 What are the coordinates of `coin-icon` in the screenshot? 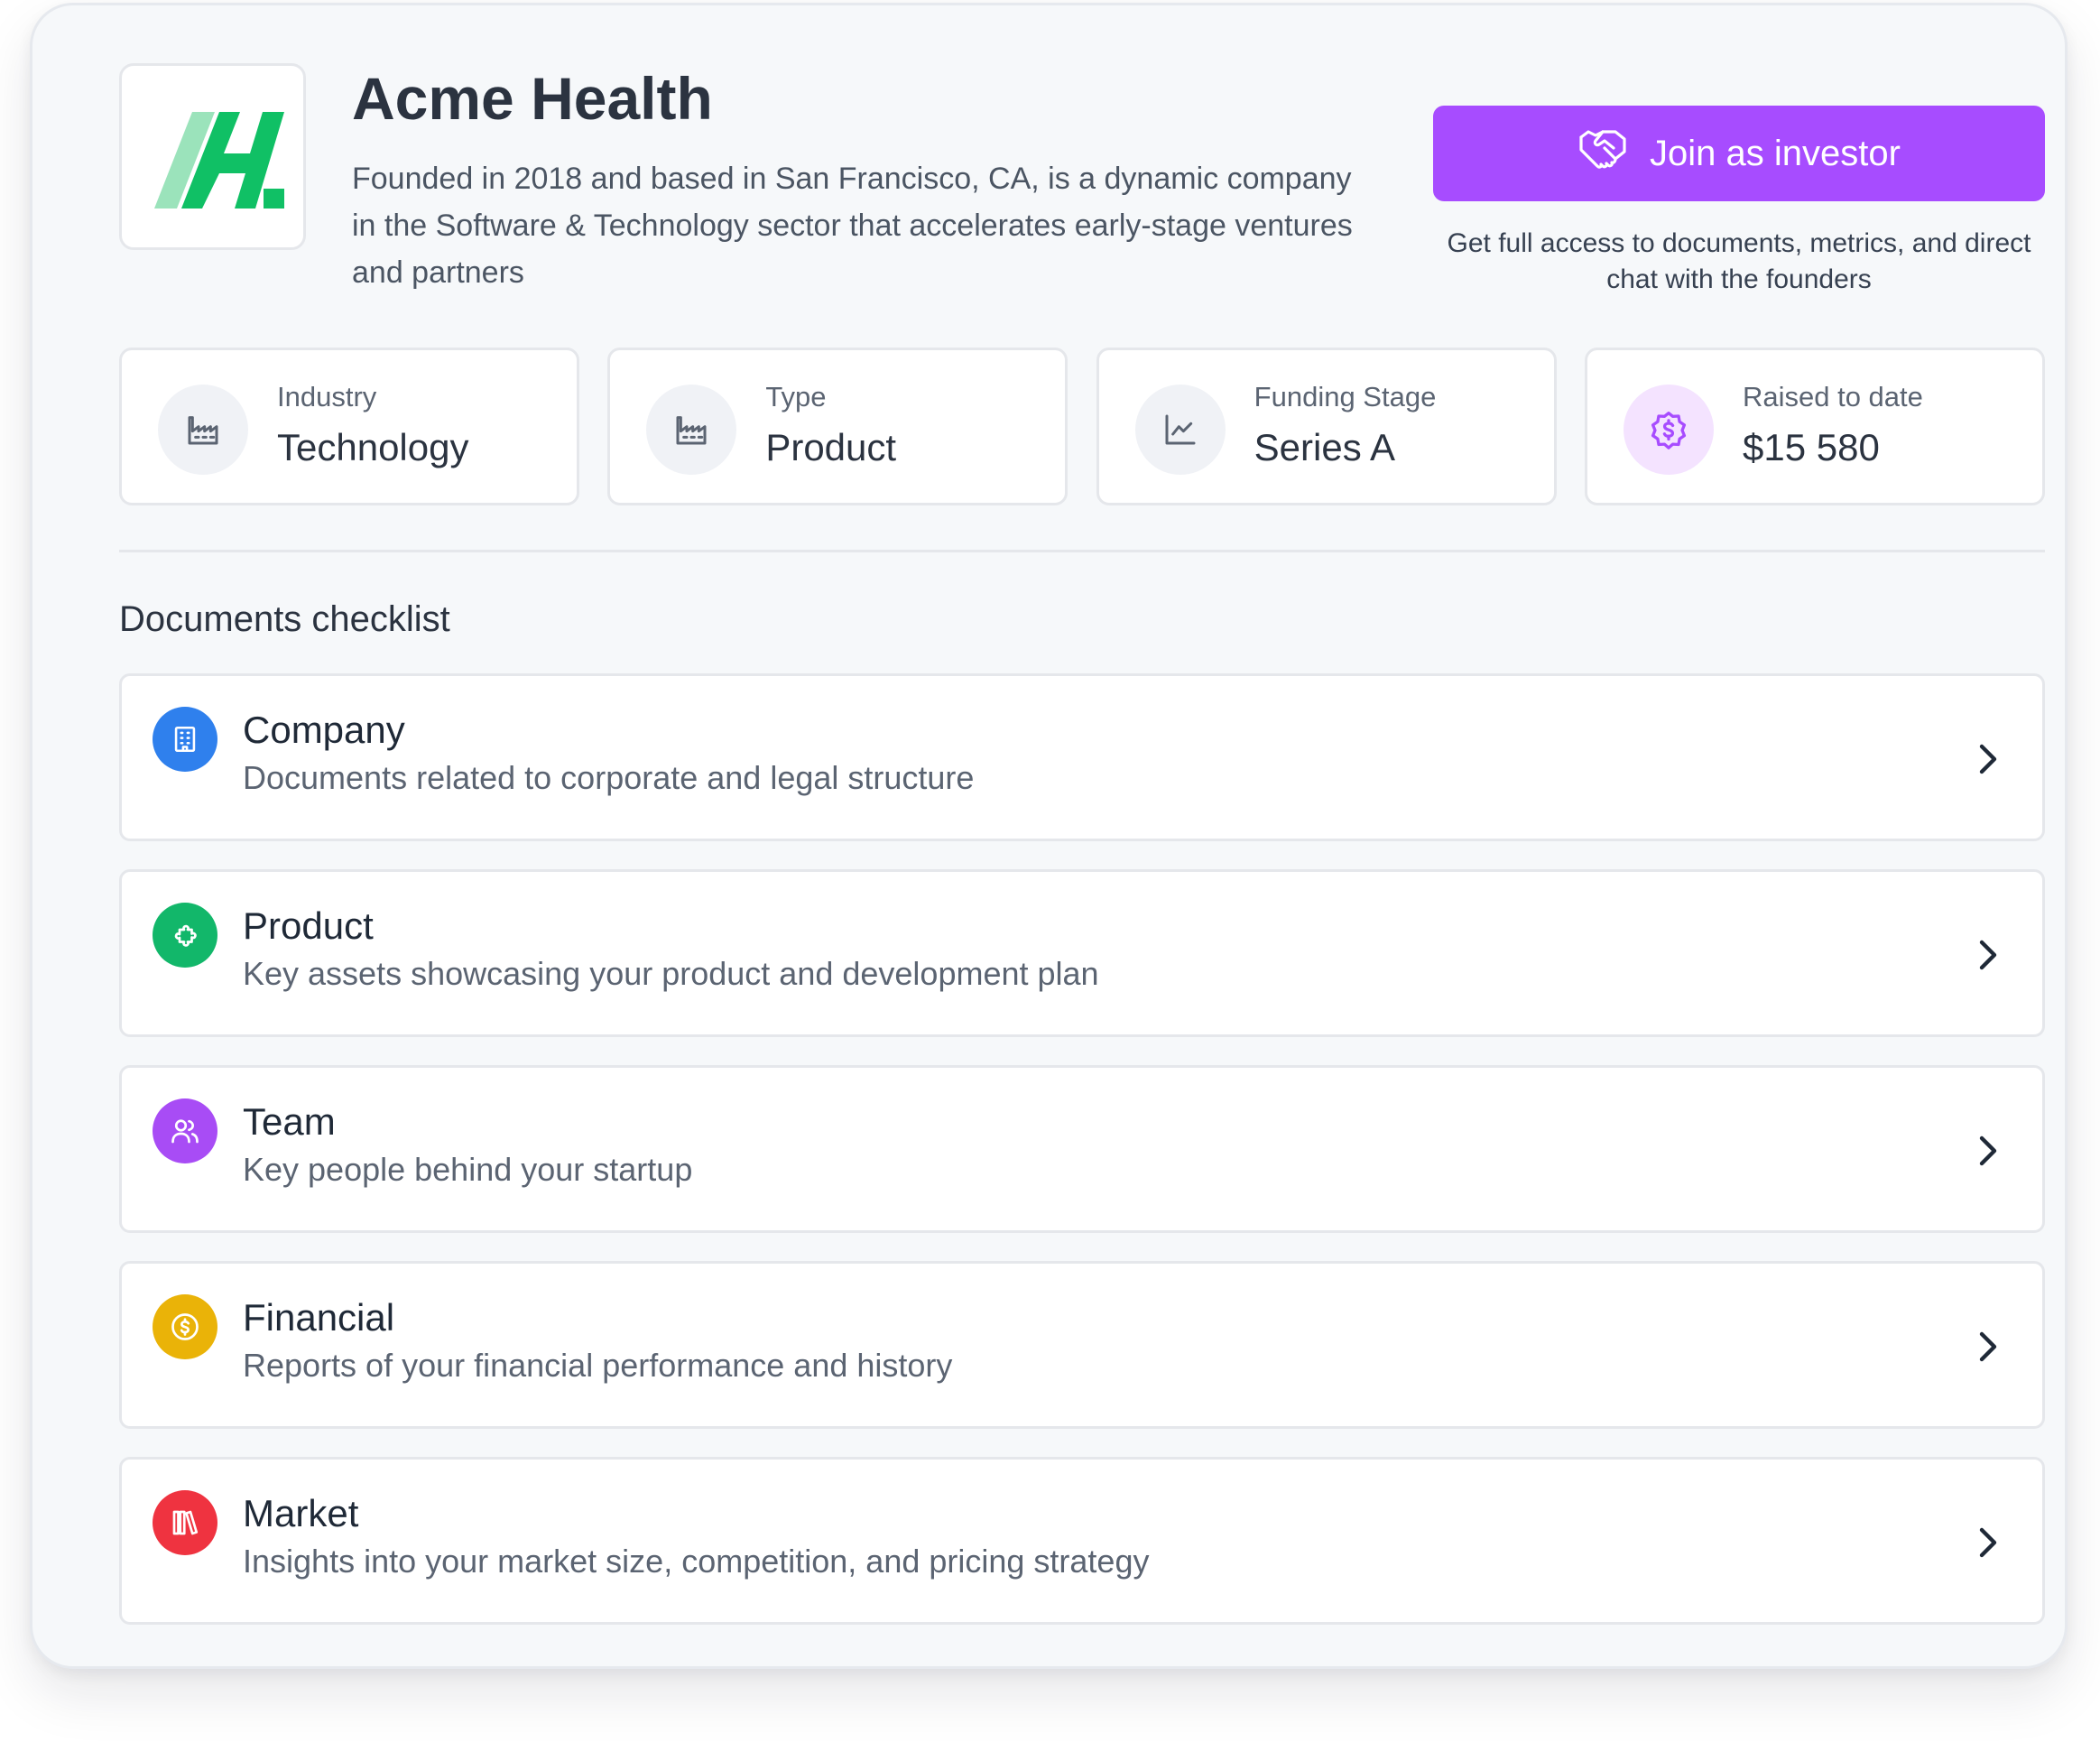 It's located at (185, 1327).